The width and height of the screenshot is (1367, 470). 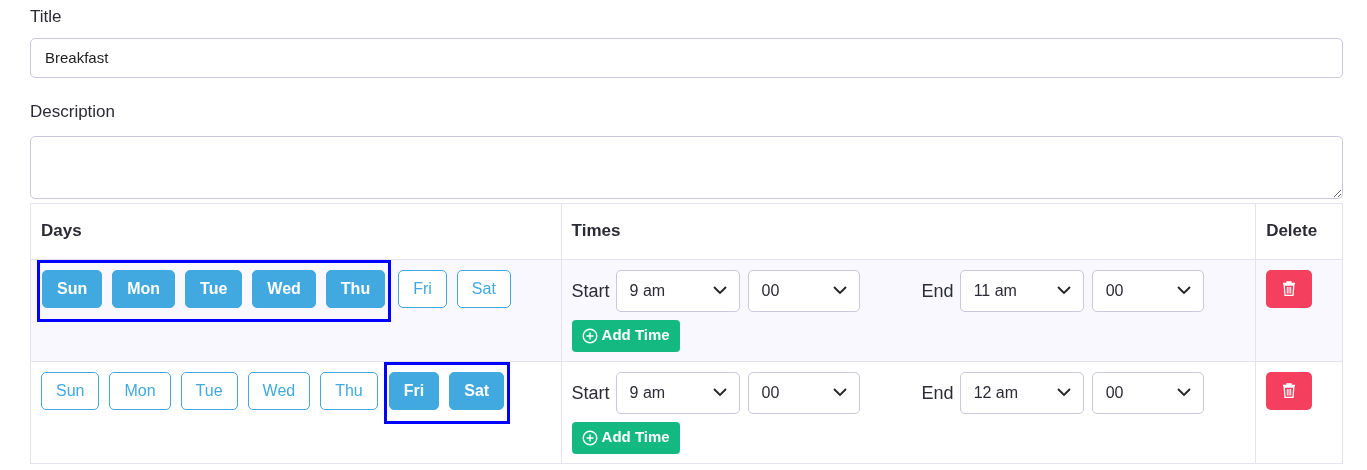 I want to click on column-header: Days, so click(x=296, y=231).